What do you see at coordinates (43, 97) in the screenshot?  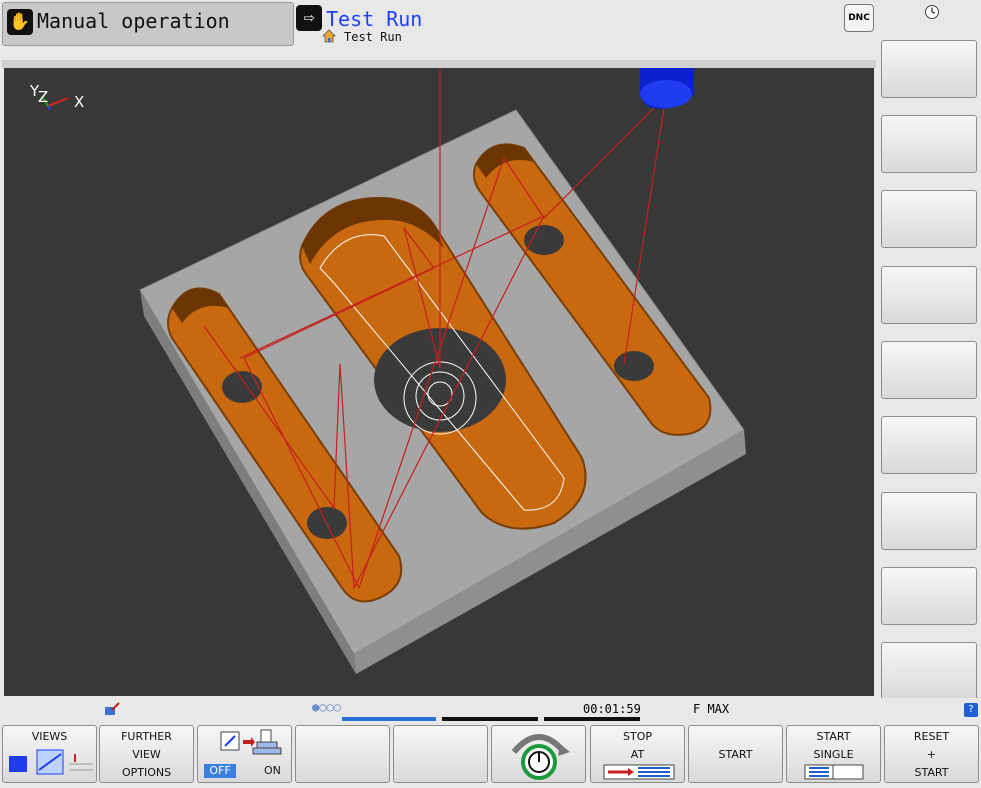 I see `axis-z-label: Z` at bounding box center [43, 97].